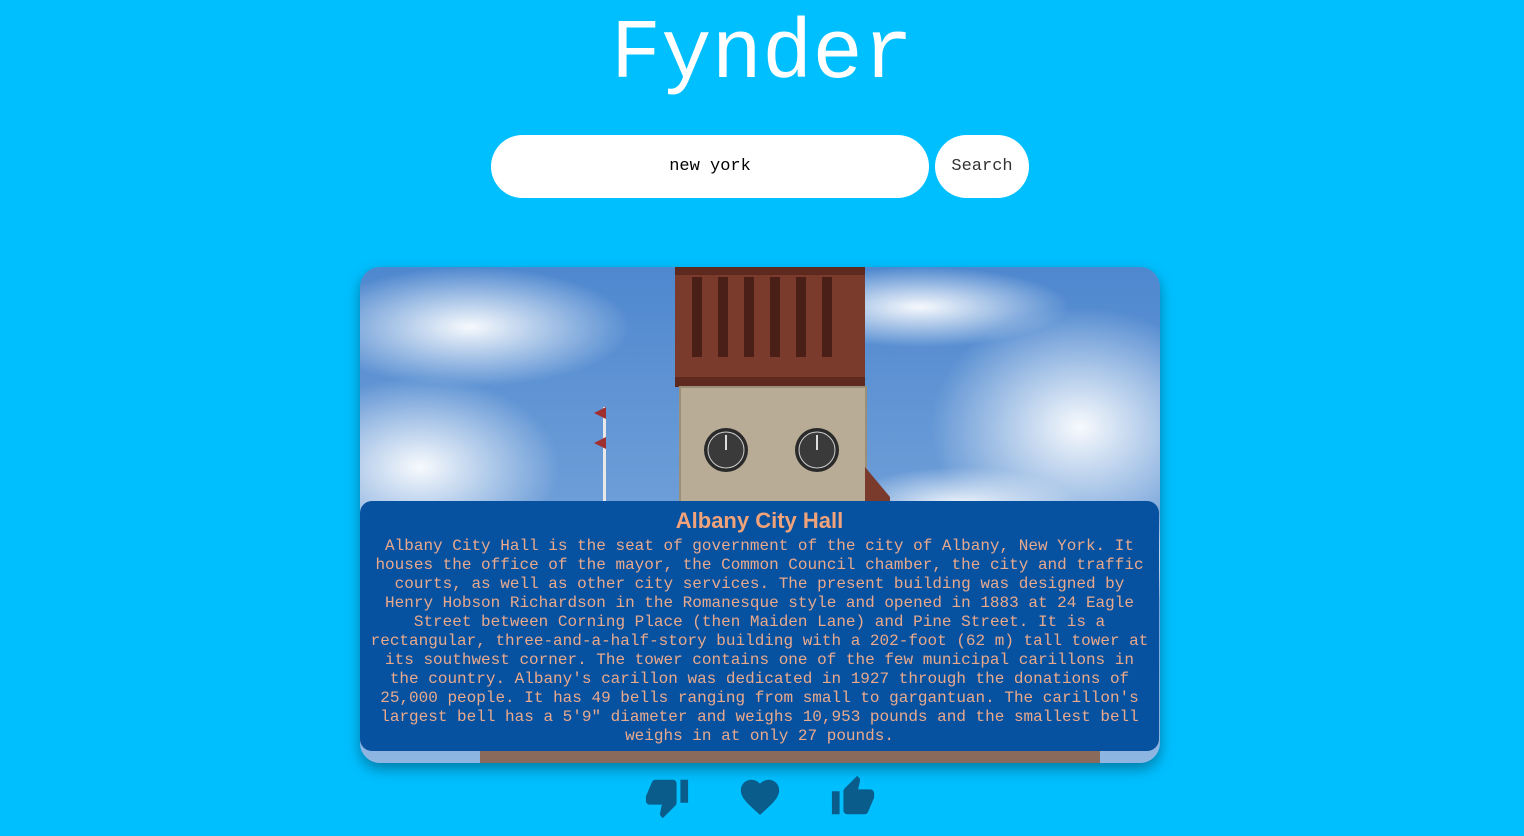 The height and width of the screenshot is (836, 1524). I want to click on like-button, so click(853, 797).